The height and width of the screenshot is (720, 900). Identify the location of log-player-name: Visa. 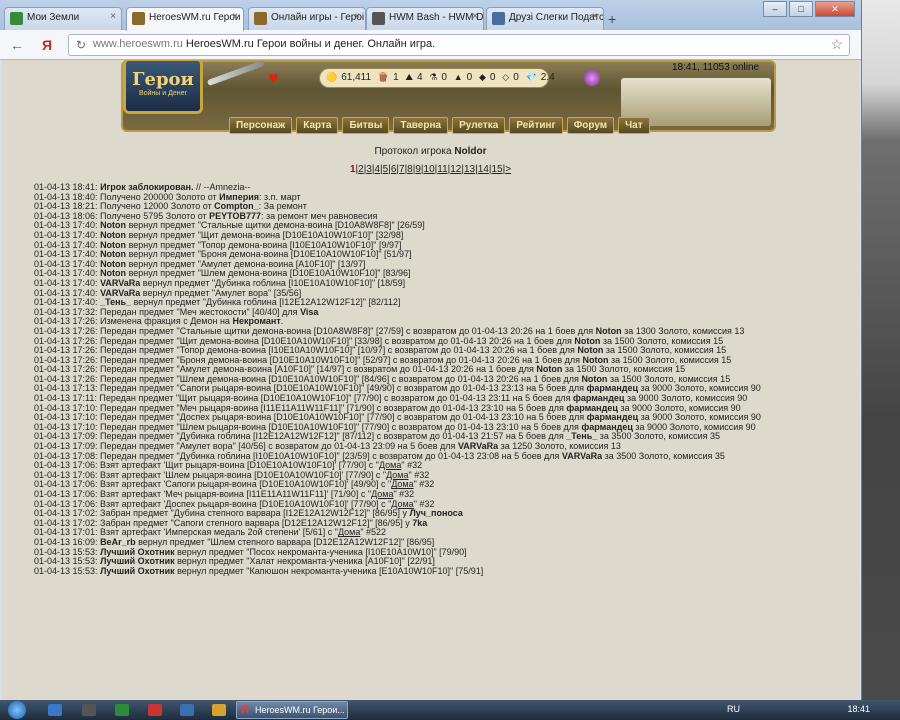
(309, 312).